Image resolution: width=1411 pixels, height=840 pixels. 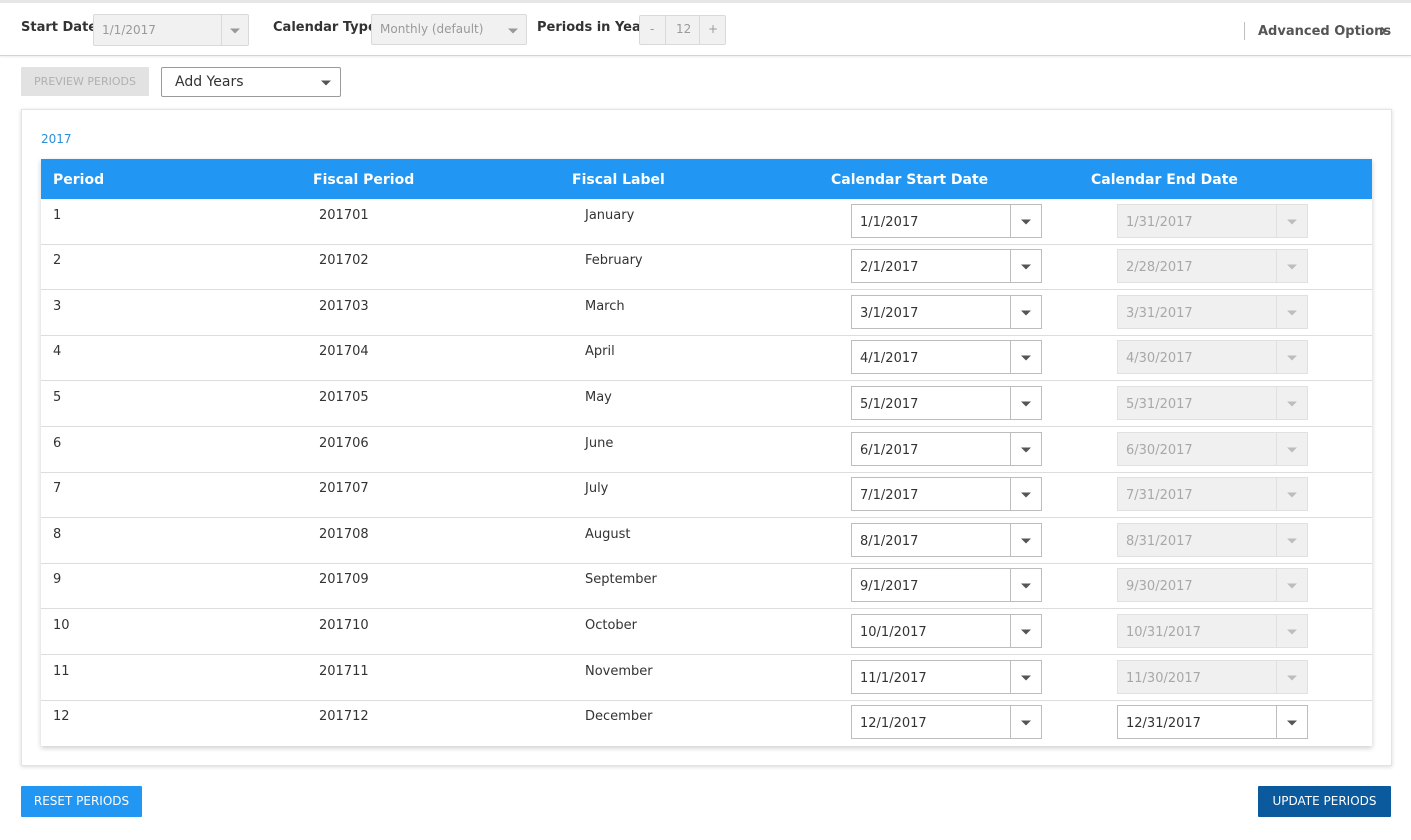 I want to click on end-date-value: 9/30/2017, so click(x=1159, y=586).